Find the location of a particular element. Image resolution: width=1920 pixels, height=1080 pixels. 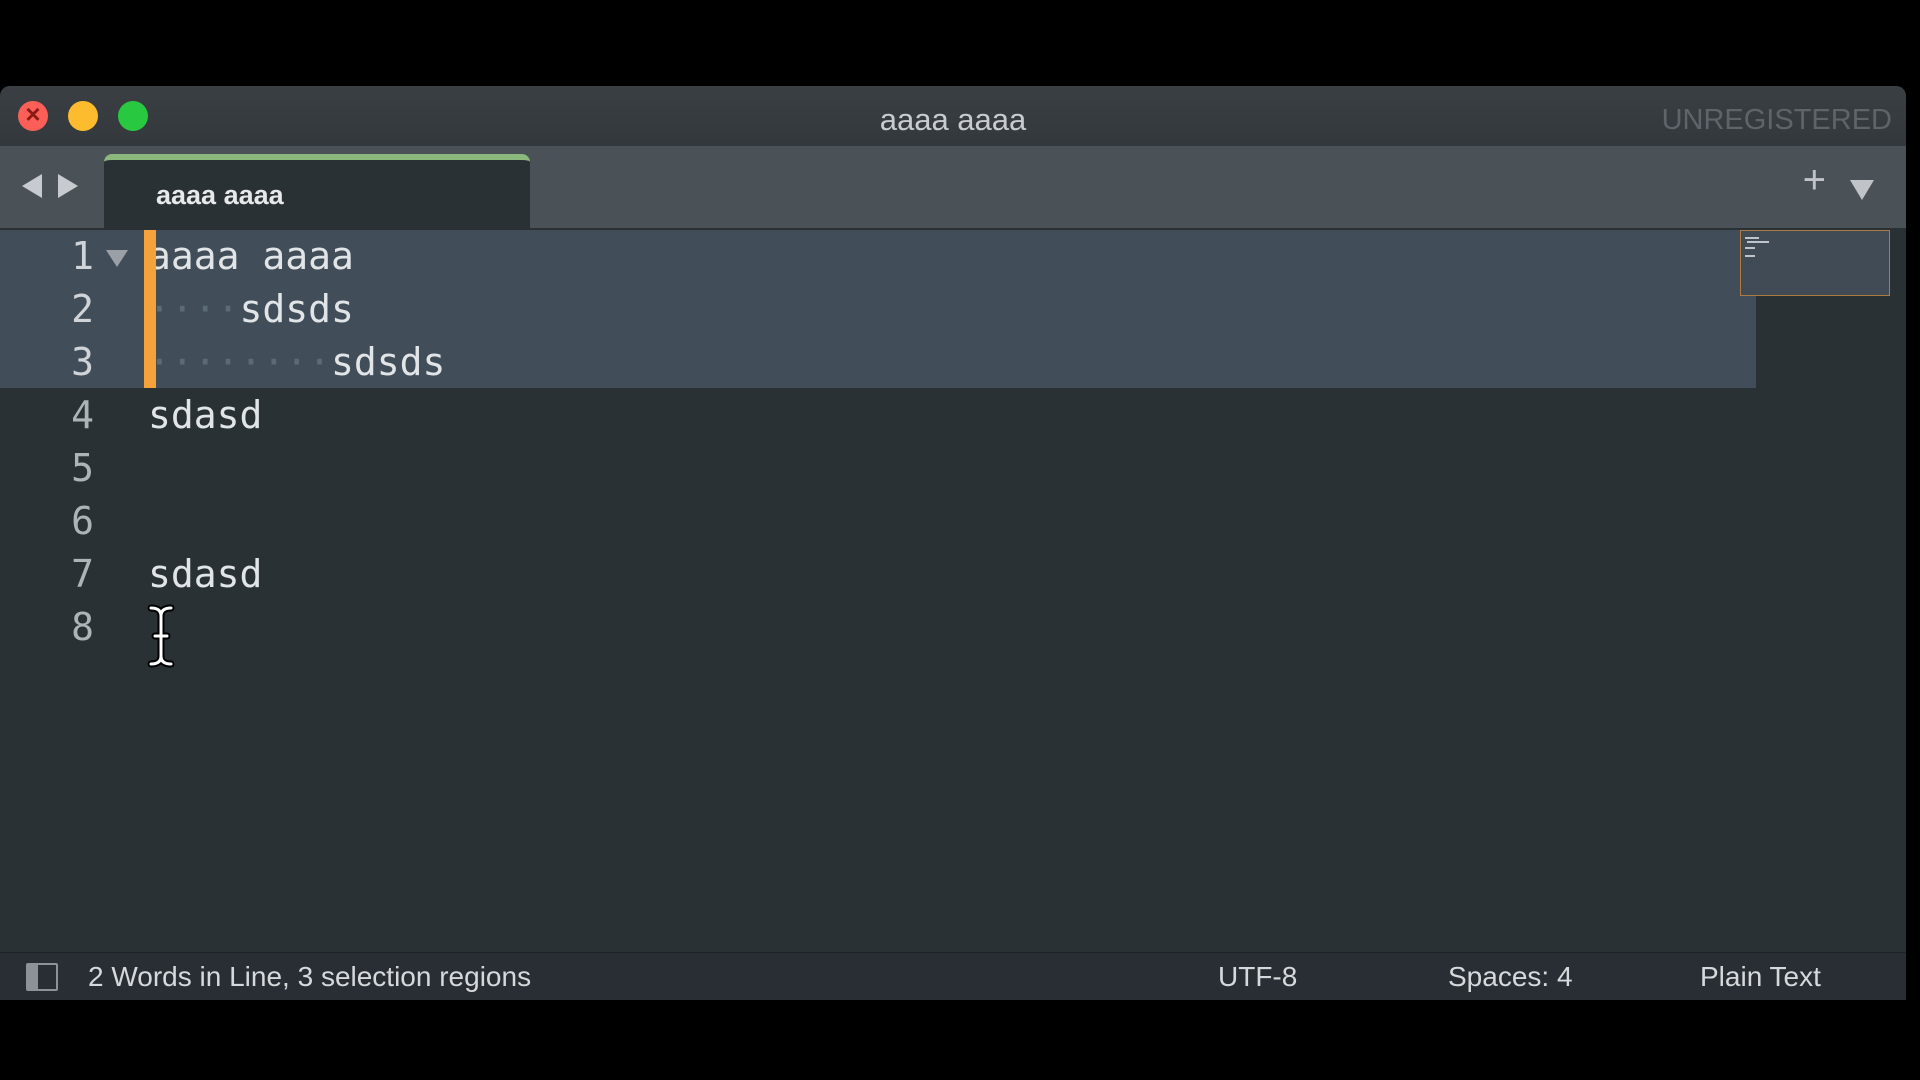

line-number: 2 is located at coordinates (82, 309).